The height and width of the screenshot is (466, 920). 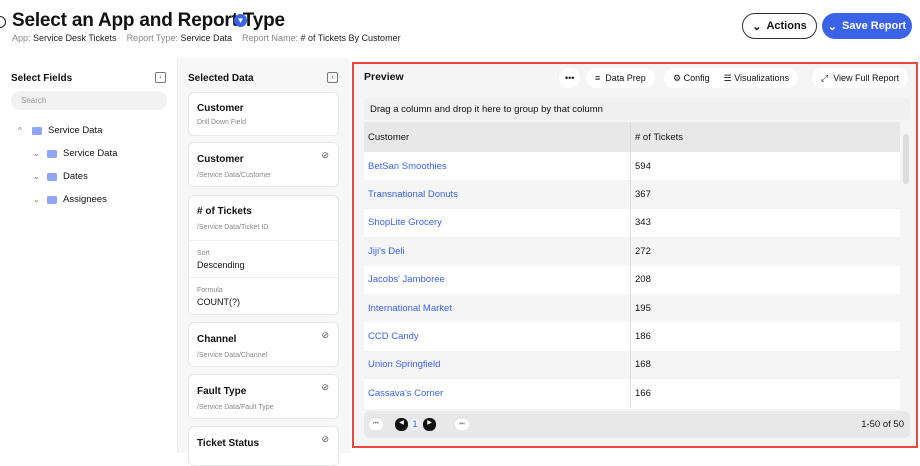 What do you see at coordinates (263, 446) in the screenshot?
I see `field-card: ⊘ Ticket Status` at bounding box center [263, 446].